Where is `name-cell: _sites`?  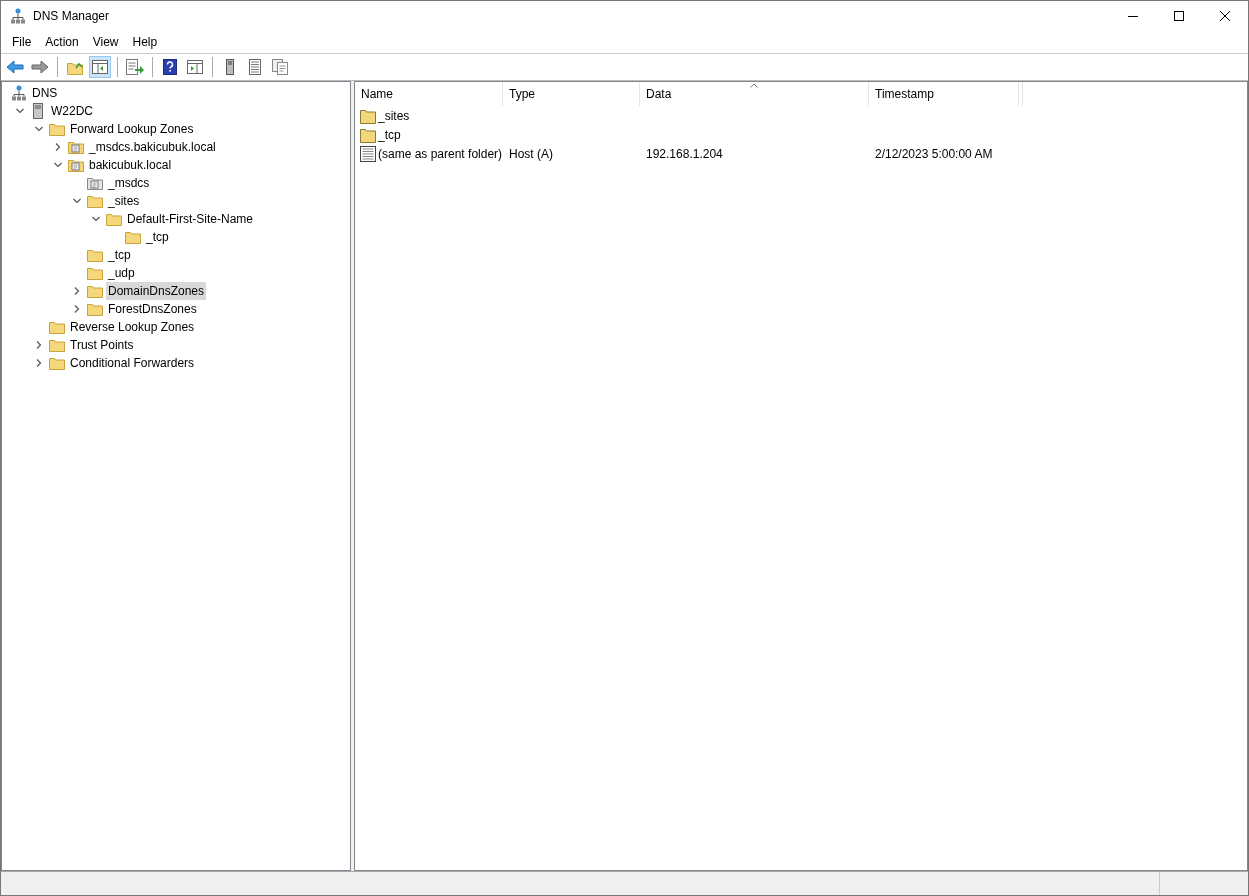 name-cell: _sites is located at coordinates (394, 115).